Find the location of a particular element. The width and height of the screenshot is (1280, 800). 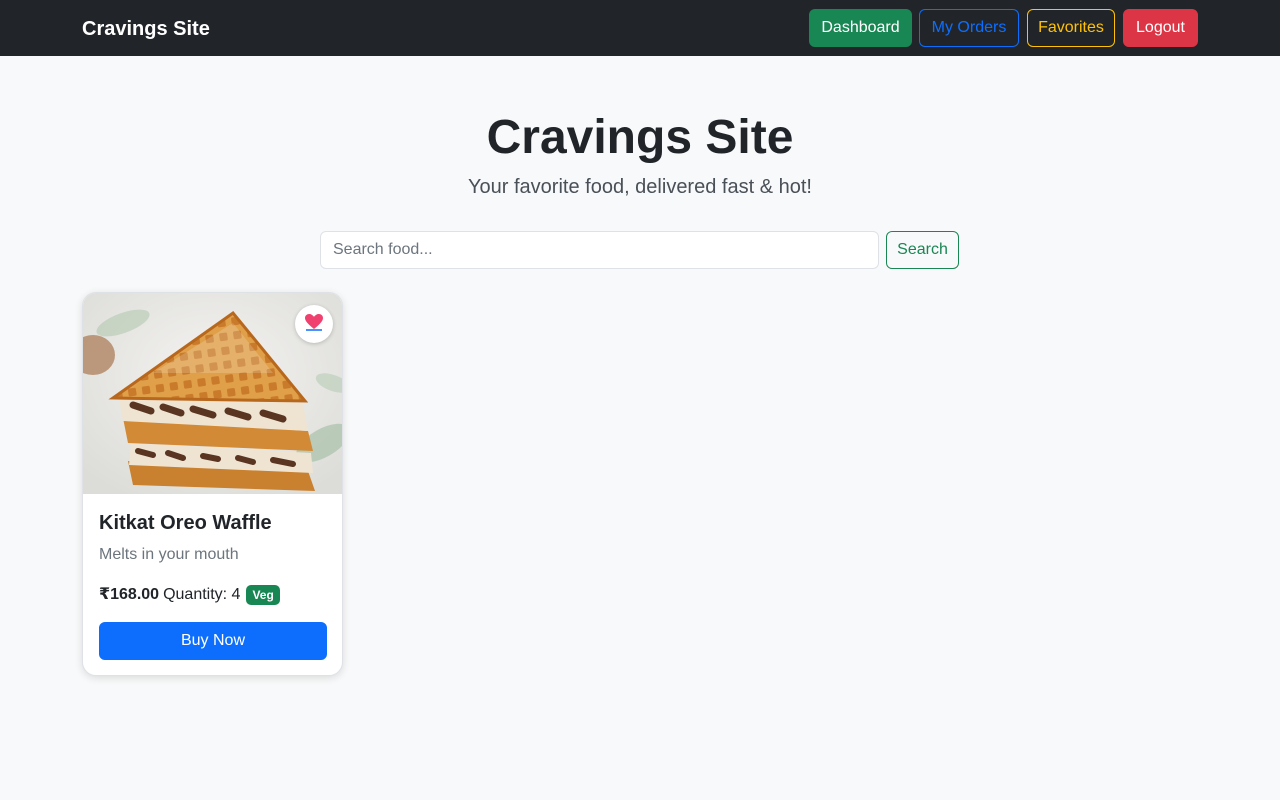

product-price: ₹168.00 is located at coordinates (129, 594).